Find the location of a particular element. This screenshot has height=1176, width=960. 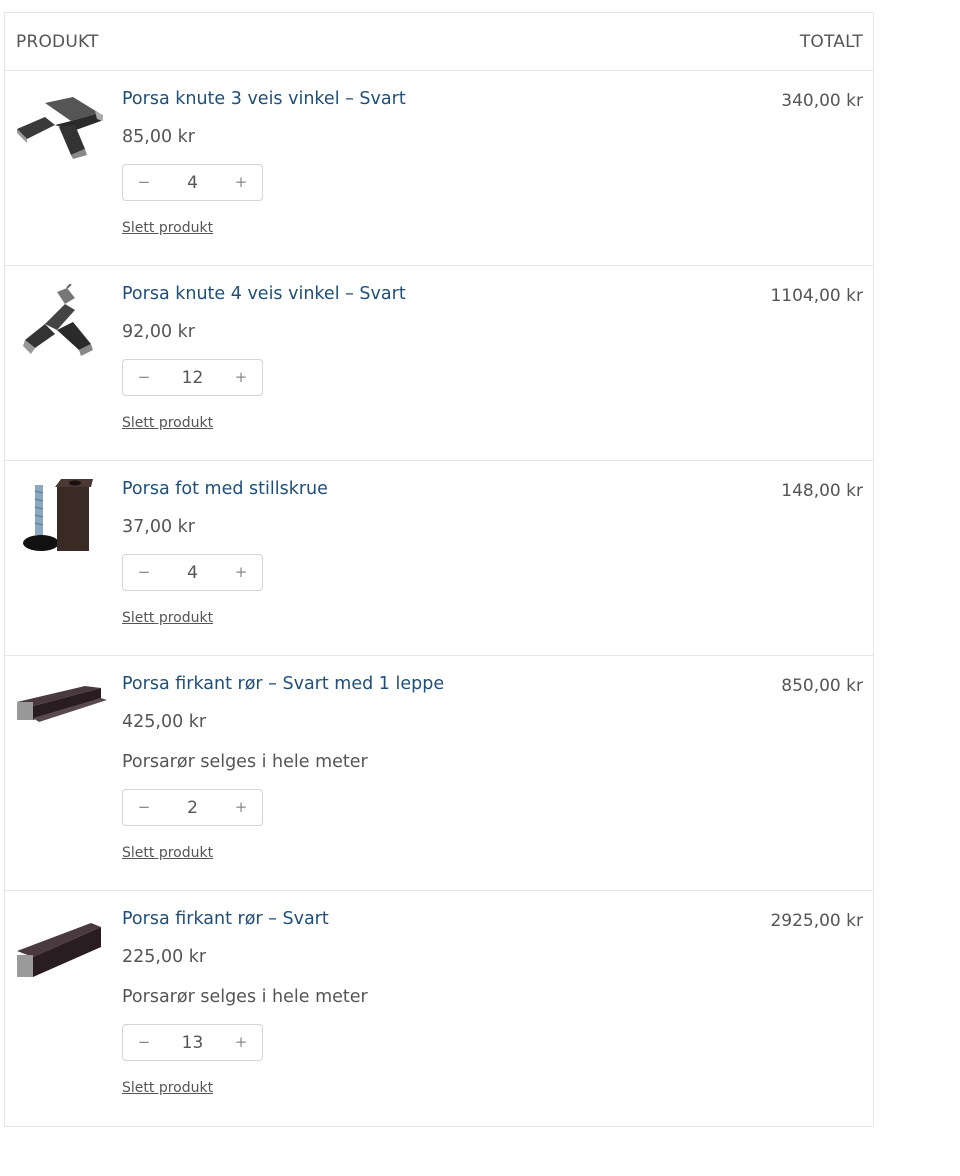

unit-price: 425,00 kr is located at coordinates (164, 722).